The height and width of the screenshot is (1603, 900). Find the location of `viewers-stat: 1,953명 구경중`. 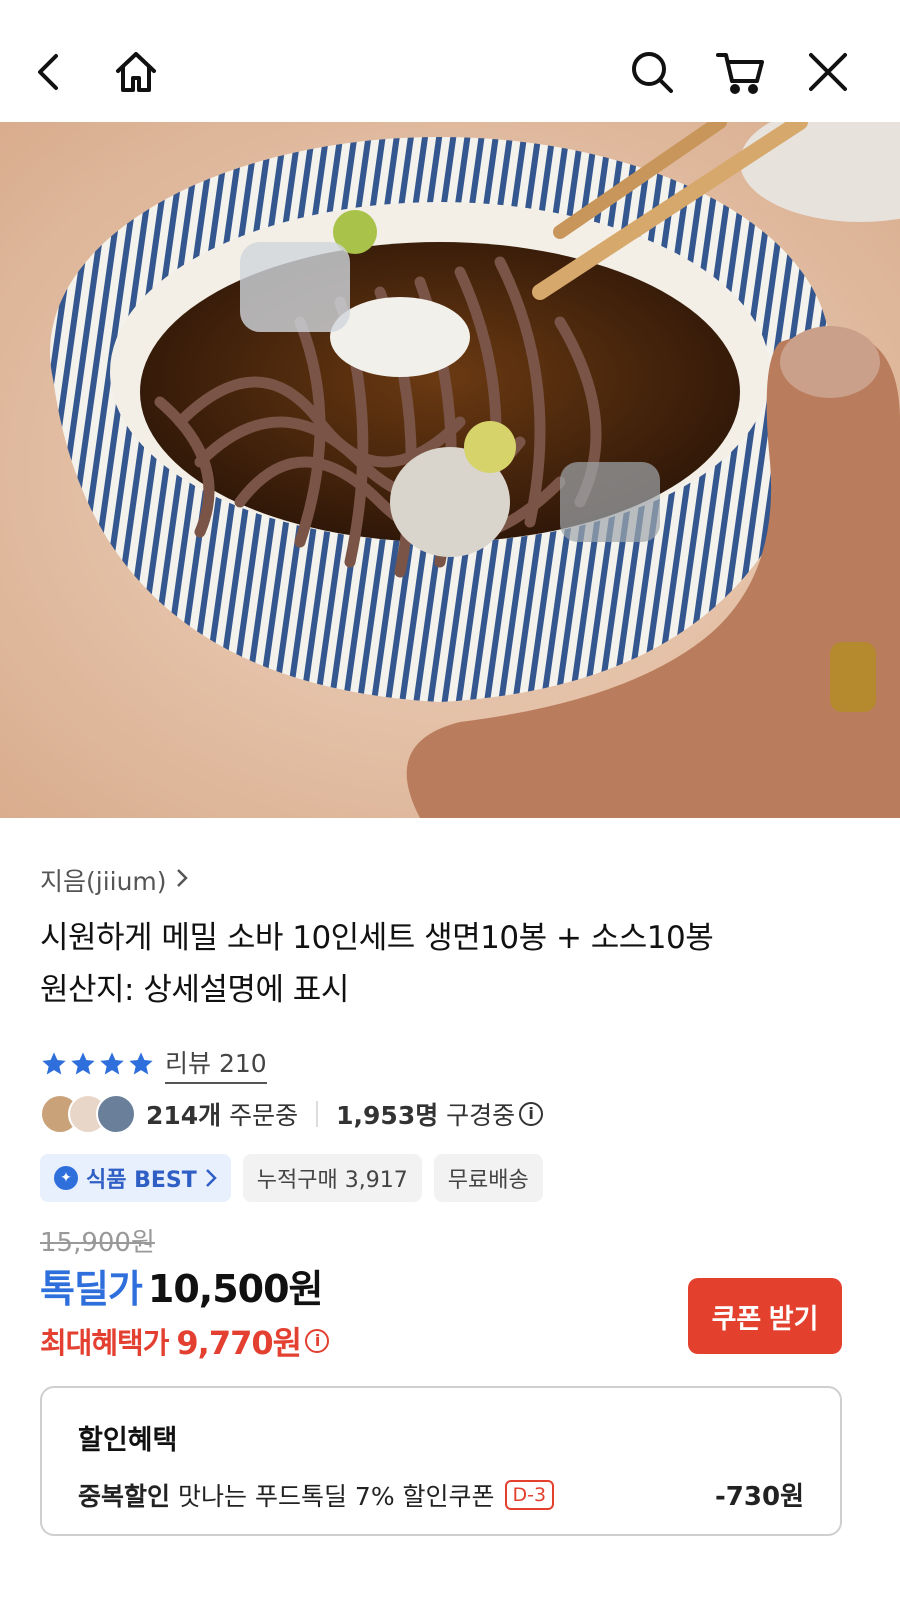

viewers-stat: 1,953명 구경중 is located at coordinates (425, 1114).